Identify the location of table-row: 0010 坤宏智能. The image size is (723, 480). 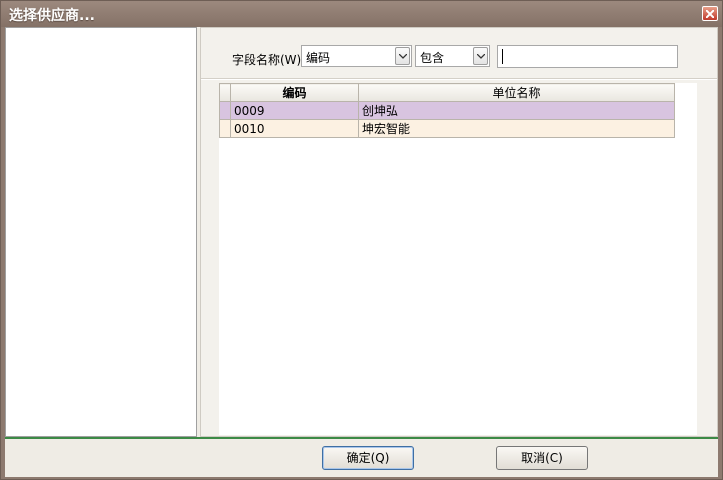
(447, 128).